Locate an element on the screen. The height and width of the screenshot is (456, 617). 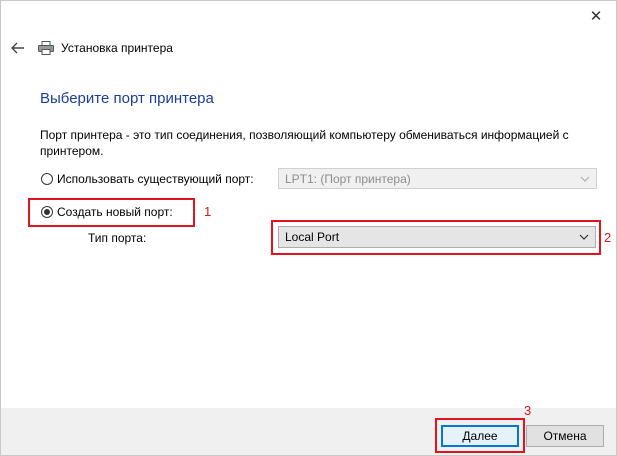
arrow-left-icon is located at coordinates (17, 48).